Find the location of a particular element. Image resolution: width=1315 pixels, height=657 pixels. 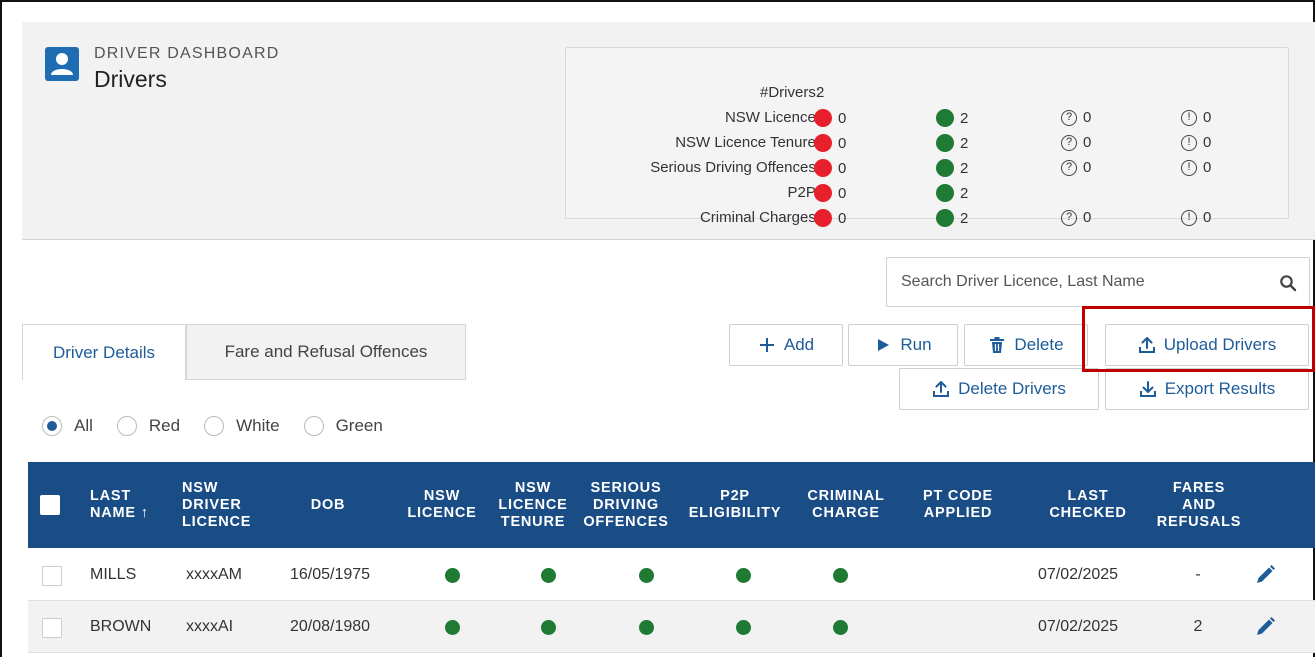

column-header-last-name: LAST NAME ↑ is located at coordinates (130, 505).